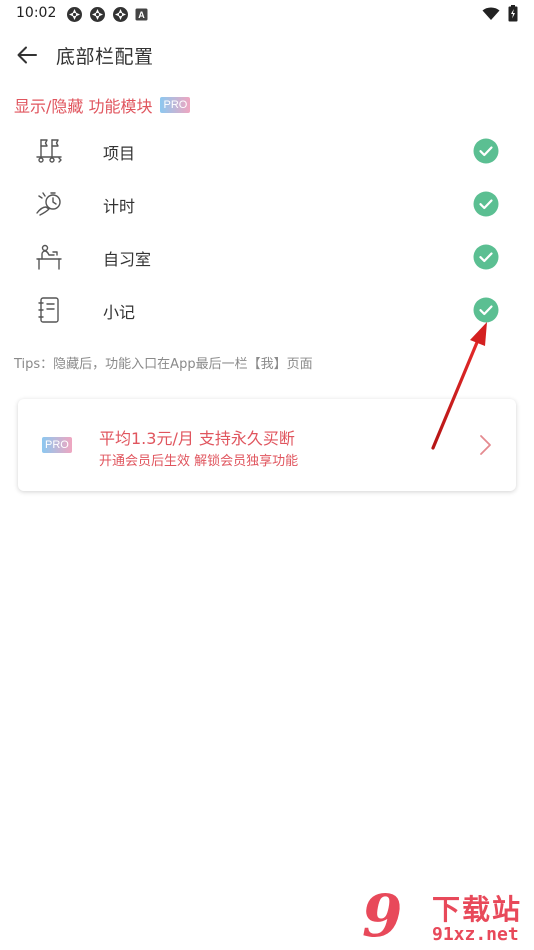 This screenshot has height=950, width=534. I want to click on wifi-icon, so click(491, 15).